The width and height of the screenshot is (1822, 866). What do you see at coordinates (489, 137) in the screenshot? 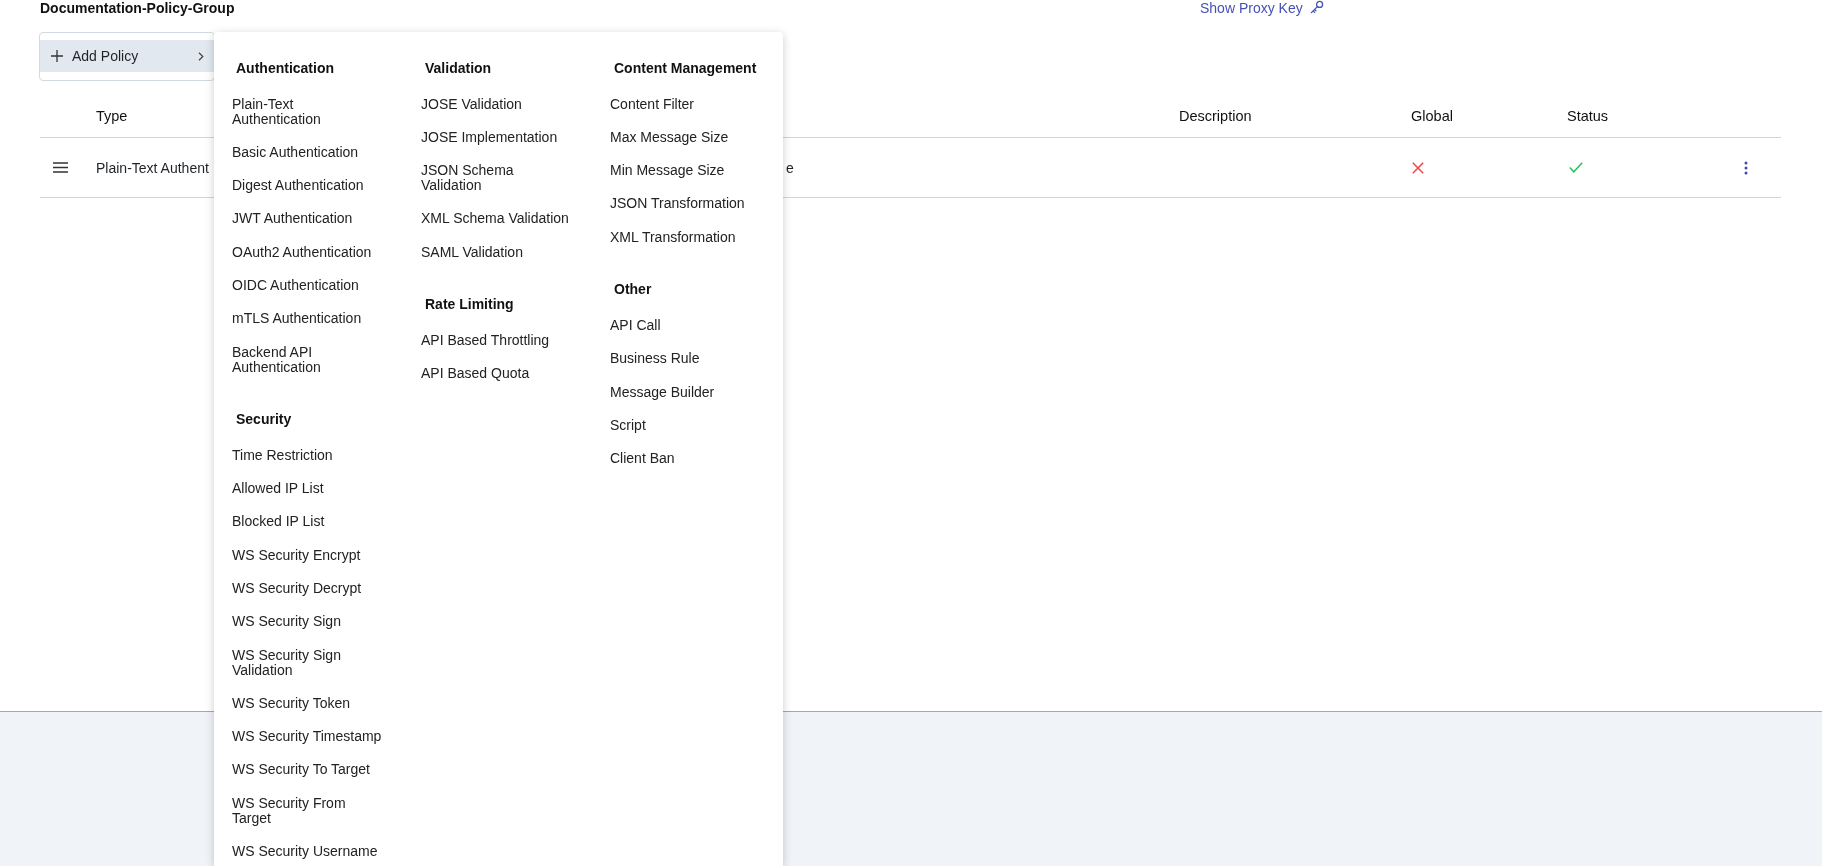
I see `menu-item: JOSE Implementation` at bounding box center [489, 137].